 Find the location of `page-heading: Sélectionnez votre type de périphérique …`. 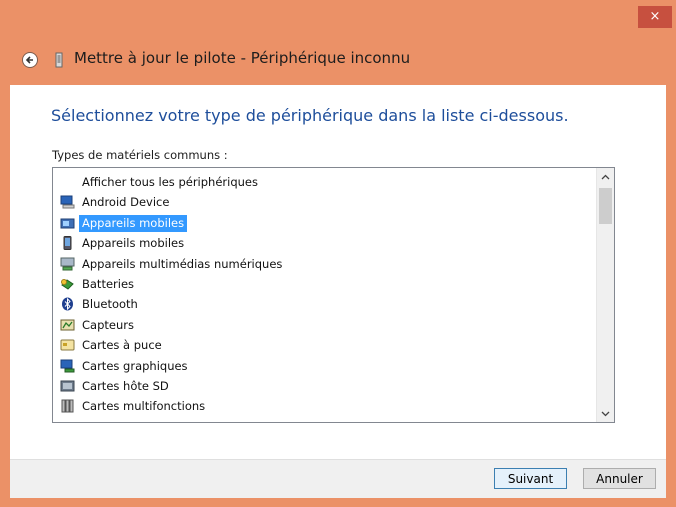

page-heading: Sélectionnez votre type de périphérique … is located at coordinates (310, 115).